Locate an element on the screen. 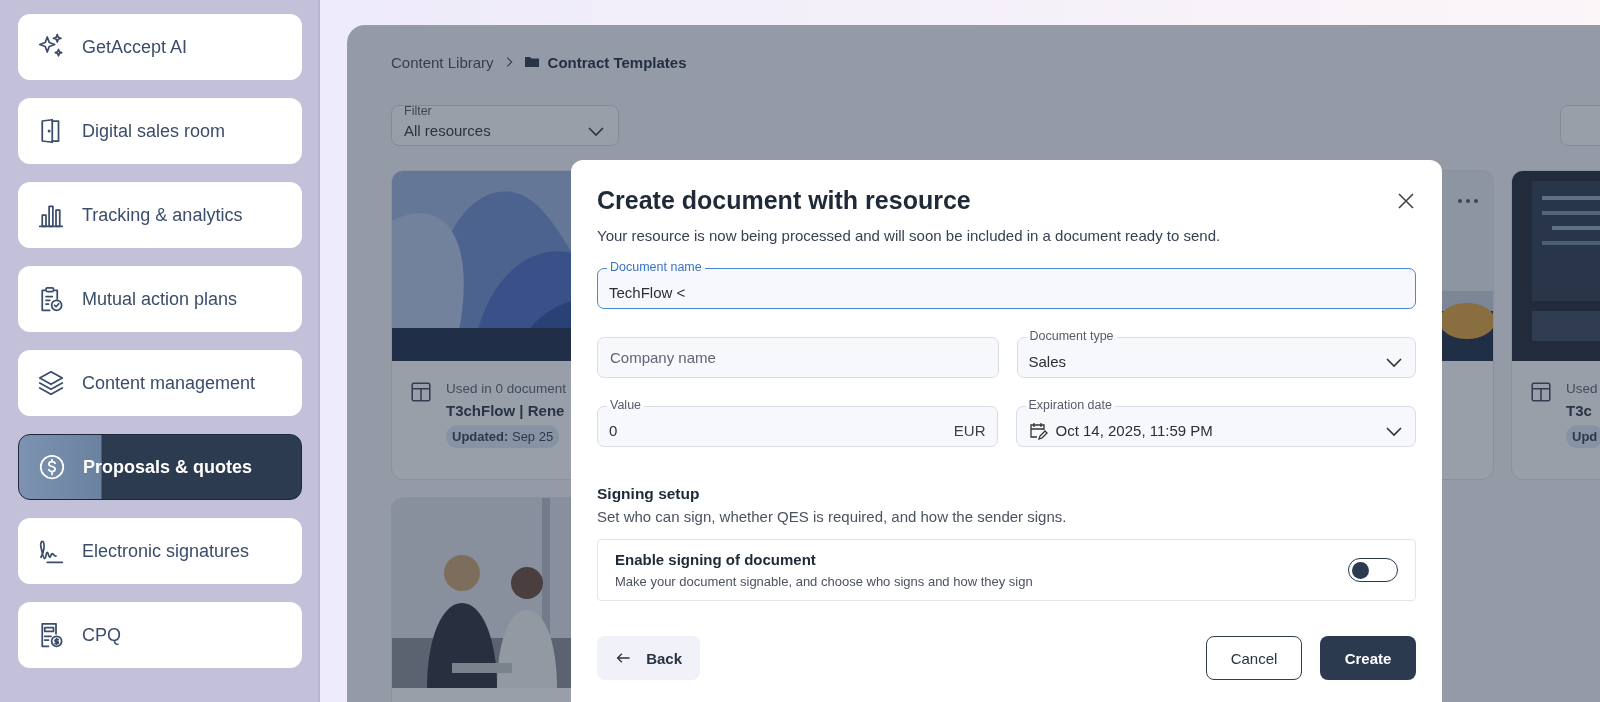 This screenshot has height=702, width=1600. updated-badge: Updated: Sep 25 is located at coordinates (503, 436).